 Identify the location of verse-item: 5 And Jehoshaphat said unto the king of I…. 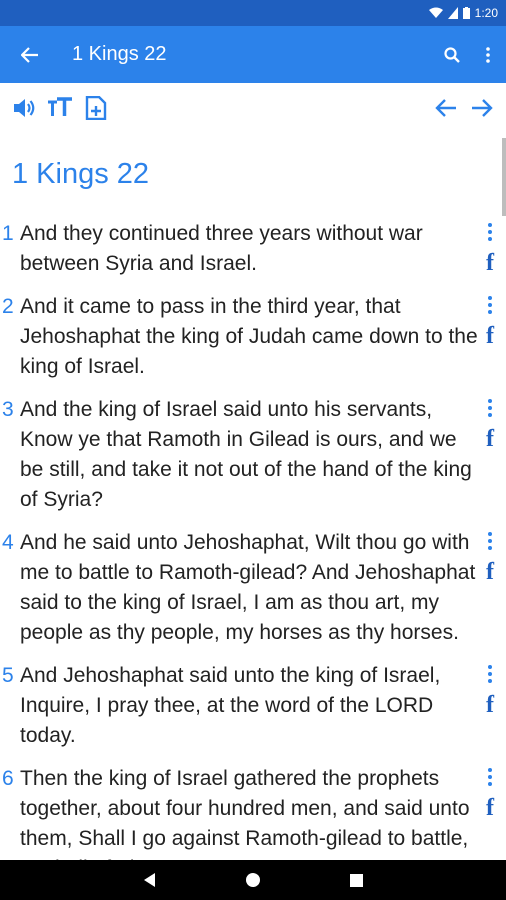
(253, 706).